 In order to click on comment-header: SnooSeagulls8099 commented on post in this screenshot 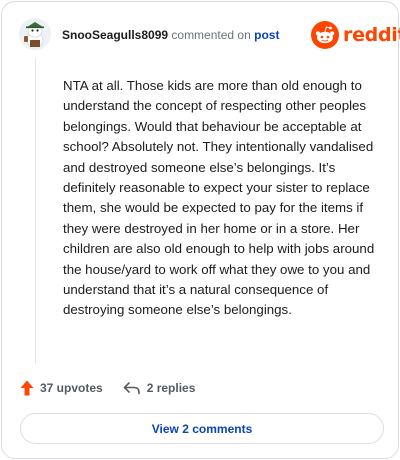, I will do `click(170, 35)`.